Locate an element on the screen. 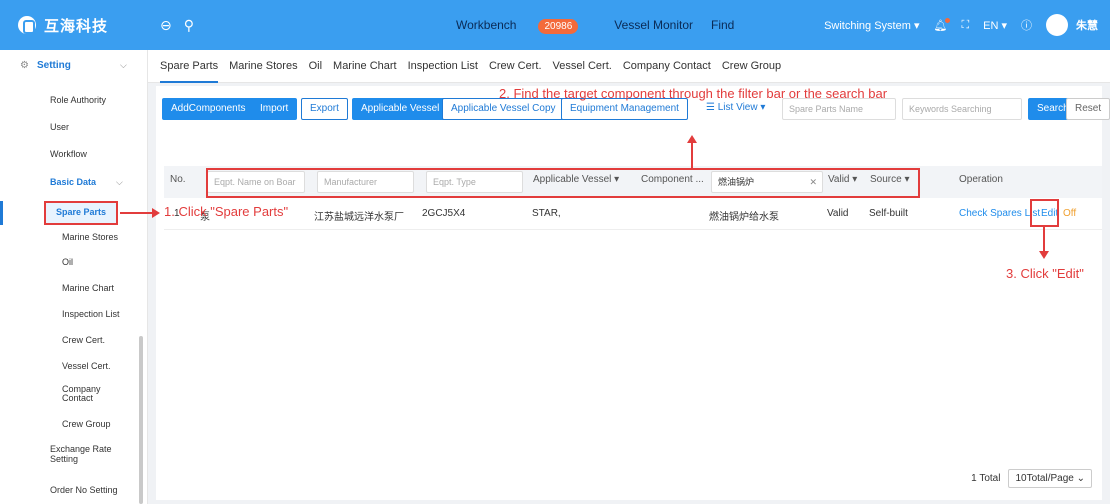 The height and width of the screenshot is (504, 1110). applicable-vessel-button: Applicable Vessel is located at coordinates (400, 109).